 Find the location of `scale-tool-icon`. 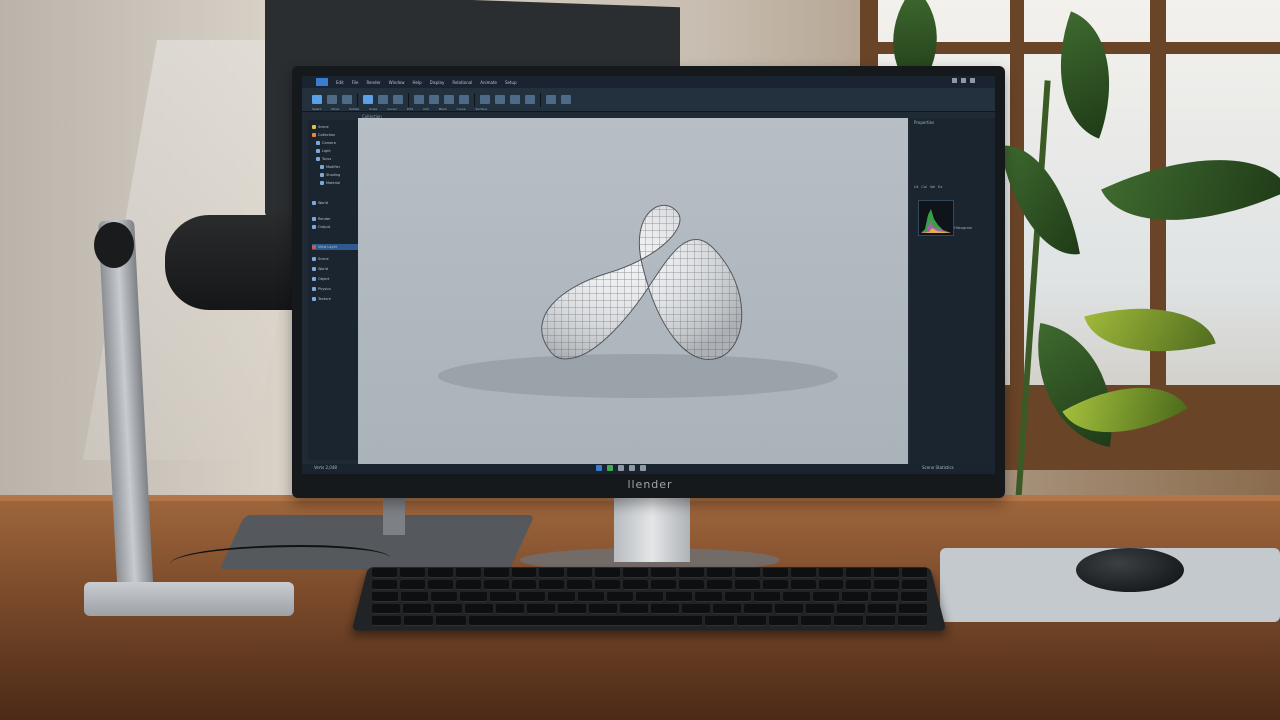

scale-tool-icon is located at coordinates (368, 99).